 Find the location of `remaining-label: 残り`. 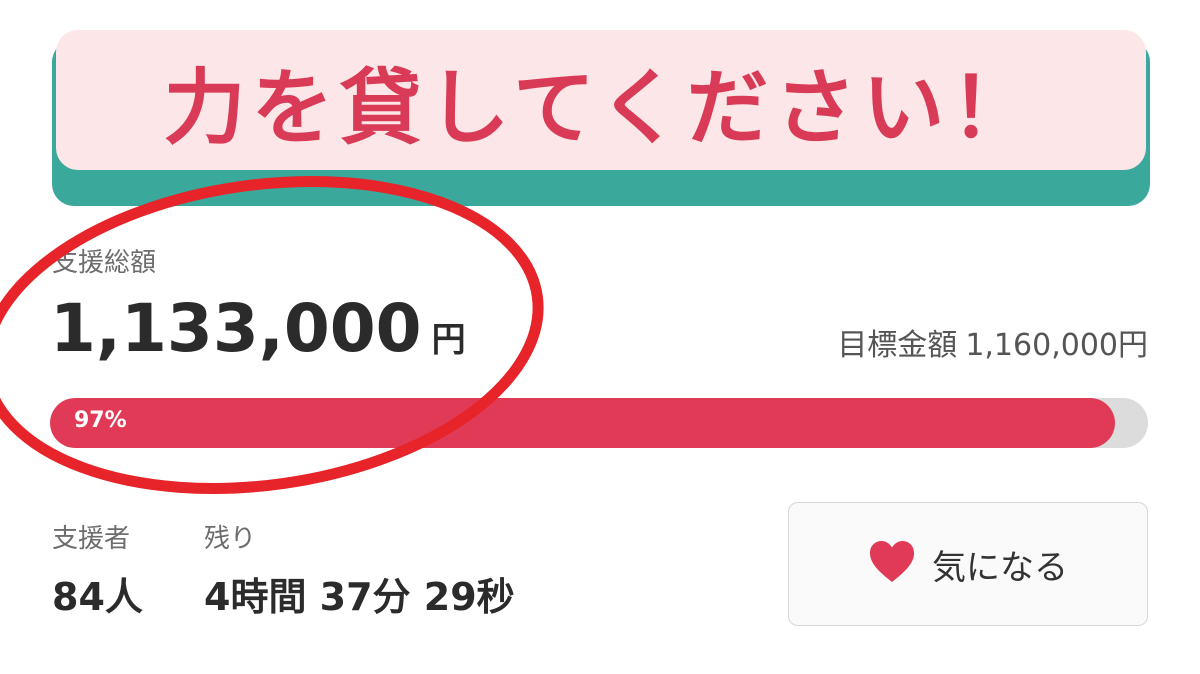

remaining-label: 残り is located at coordinates (230, 539).